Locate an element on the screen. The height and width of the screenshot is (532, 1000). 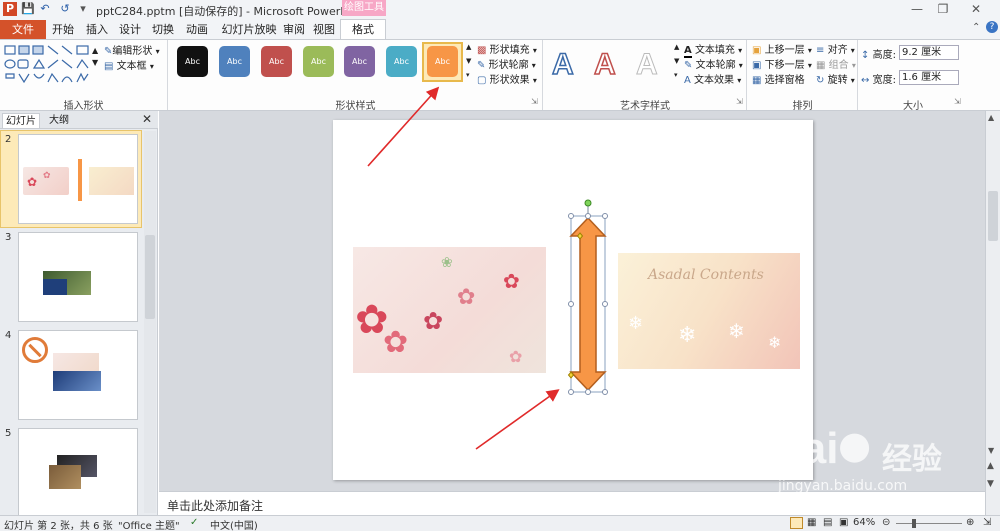
shape-styles-dialog-launcher-icon: ⇲ is located at coordinates (534, 101).